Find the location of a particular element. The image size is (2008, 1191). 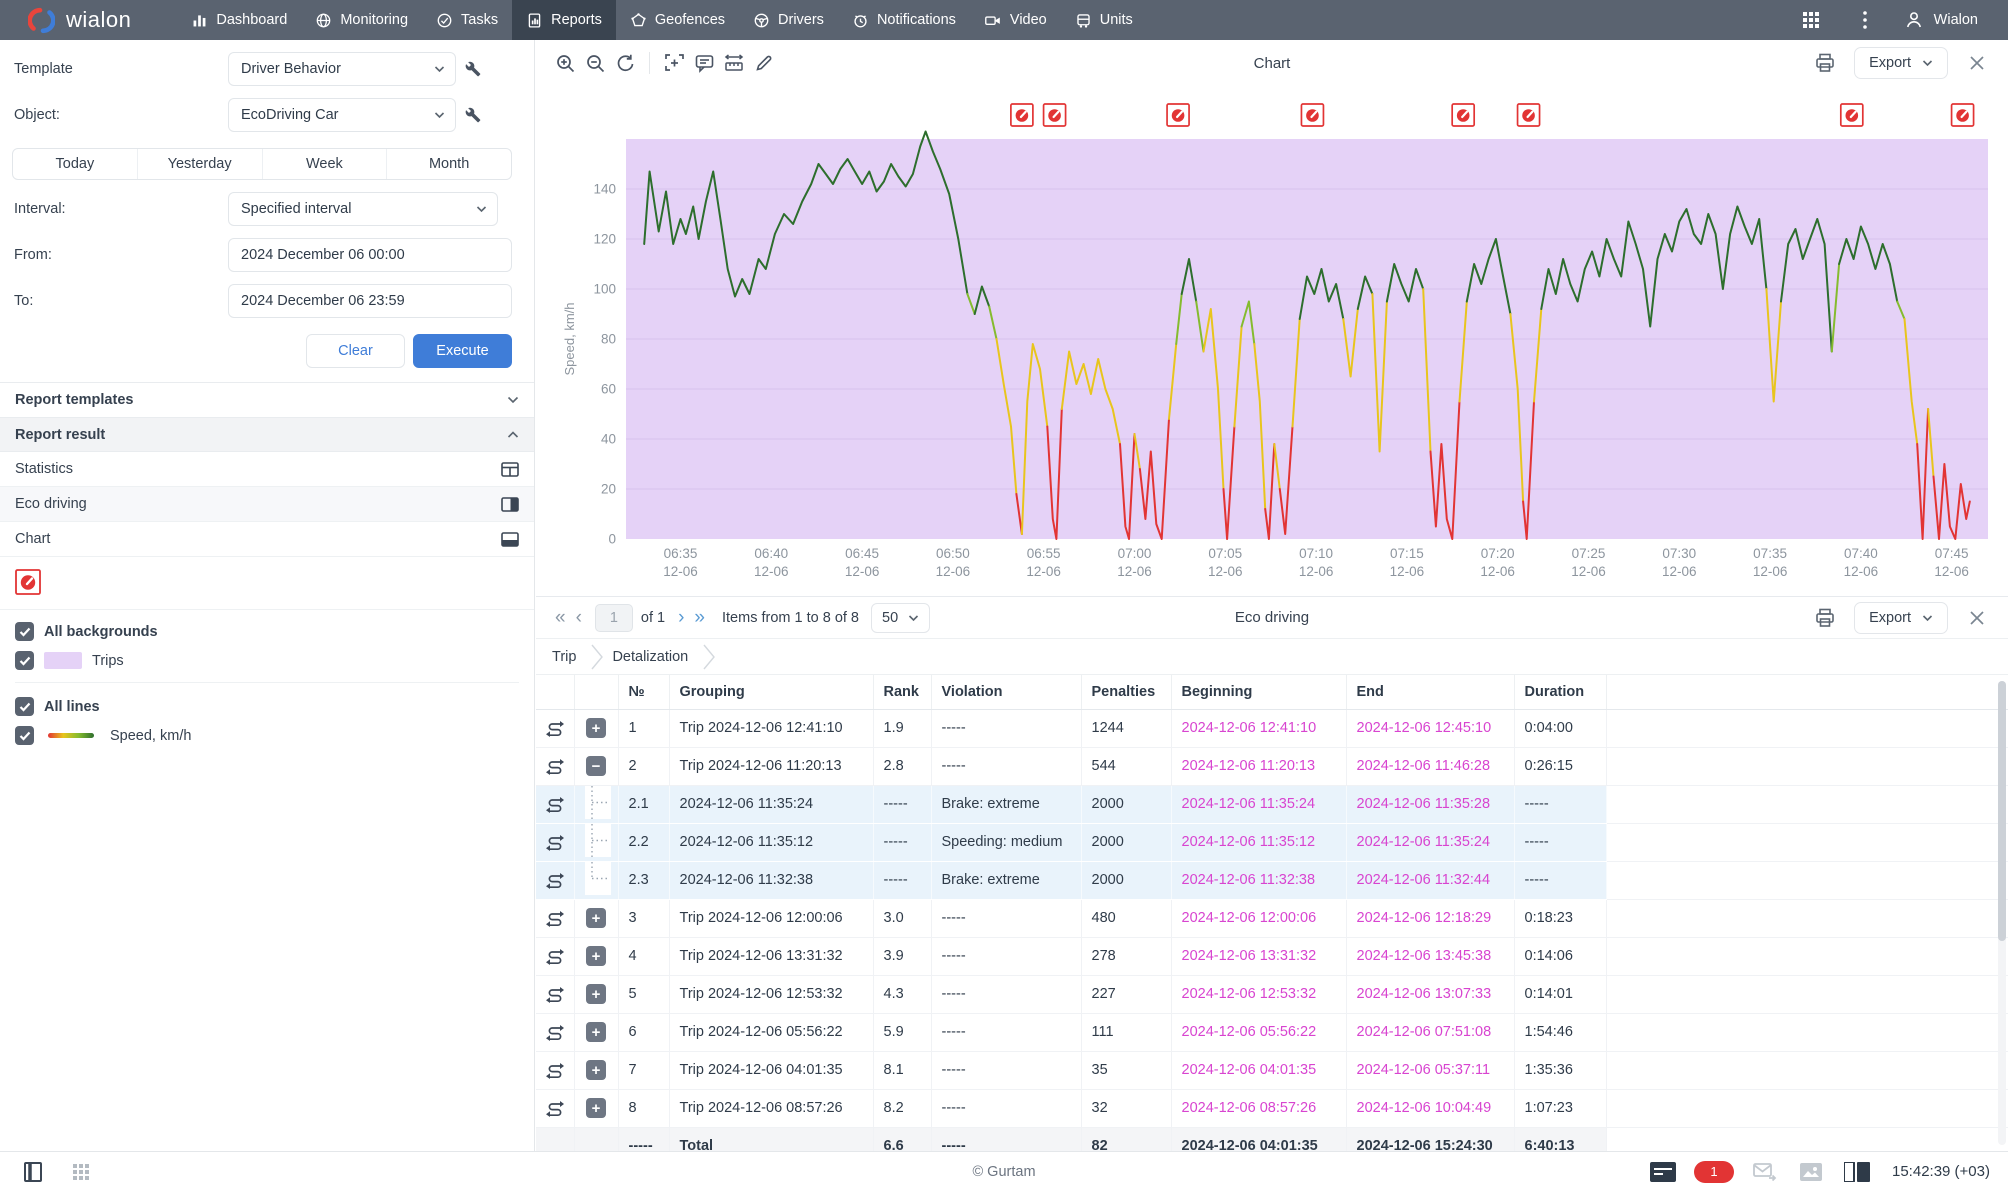

scrollbar-thumb is located at coordinates (2002, 811).